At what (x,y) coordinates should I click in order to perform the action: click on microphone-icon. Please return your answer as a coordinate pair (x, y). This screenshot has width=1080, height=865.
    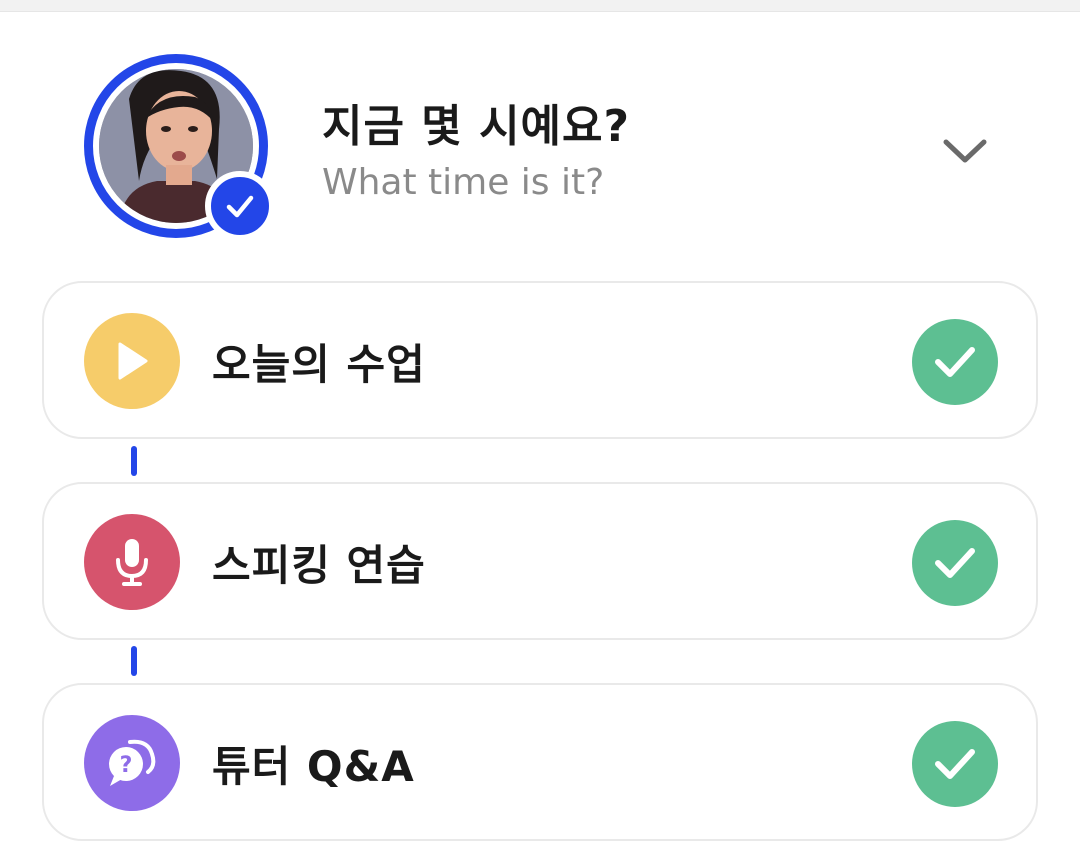
    Looking at the image, I should click on (132, 562).